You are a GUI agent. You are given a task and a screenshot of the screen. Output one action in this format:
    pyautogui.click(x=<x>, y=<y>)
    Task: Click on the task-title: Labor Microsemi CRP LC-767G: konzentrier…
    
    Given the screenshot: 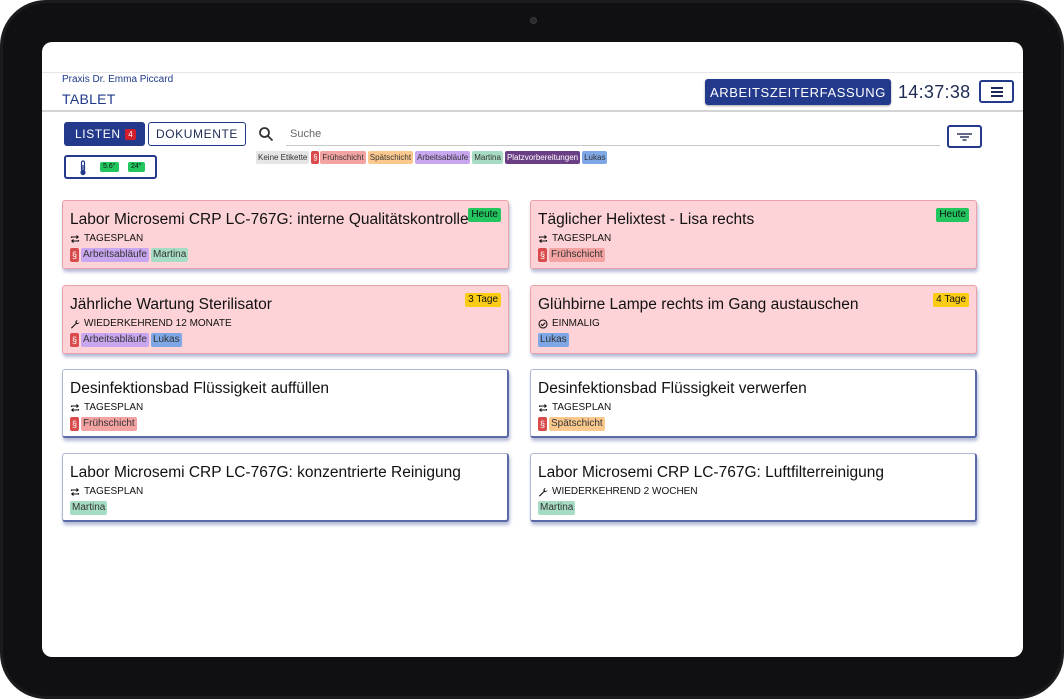 What is the action you would take?
    pyautogui.click(x=265, y=472)
    